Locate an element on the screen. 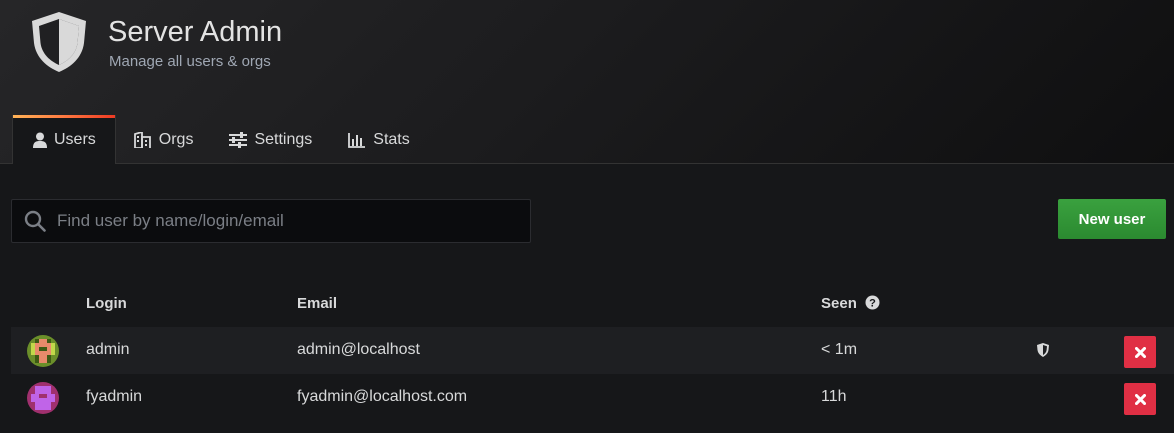 The width and height of the screenshot is (1174, 433). question-circle-icon: ? is located at coordinates (872, 302).